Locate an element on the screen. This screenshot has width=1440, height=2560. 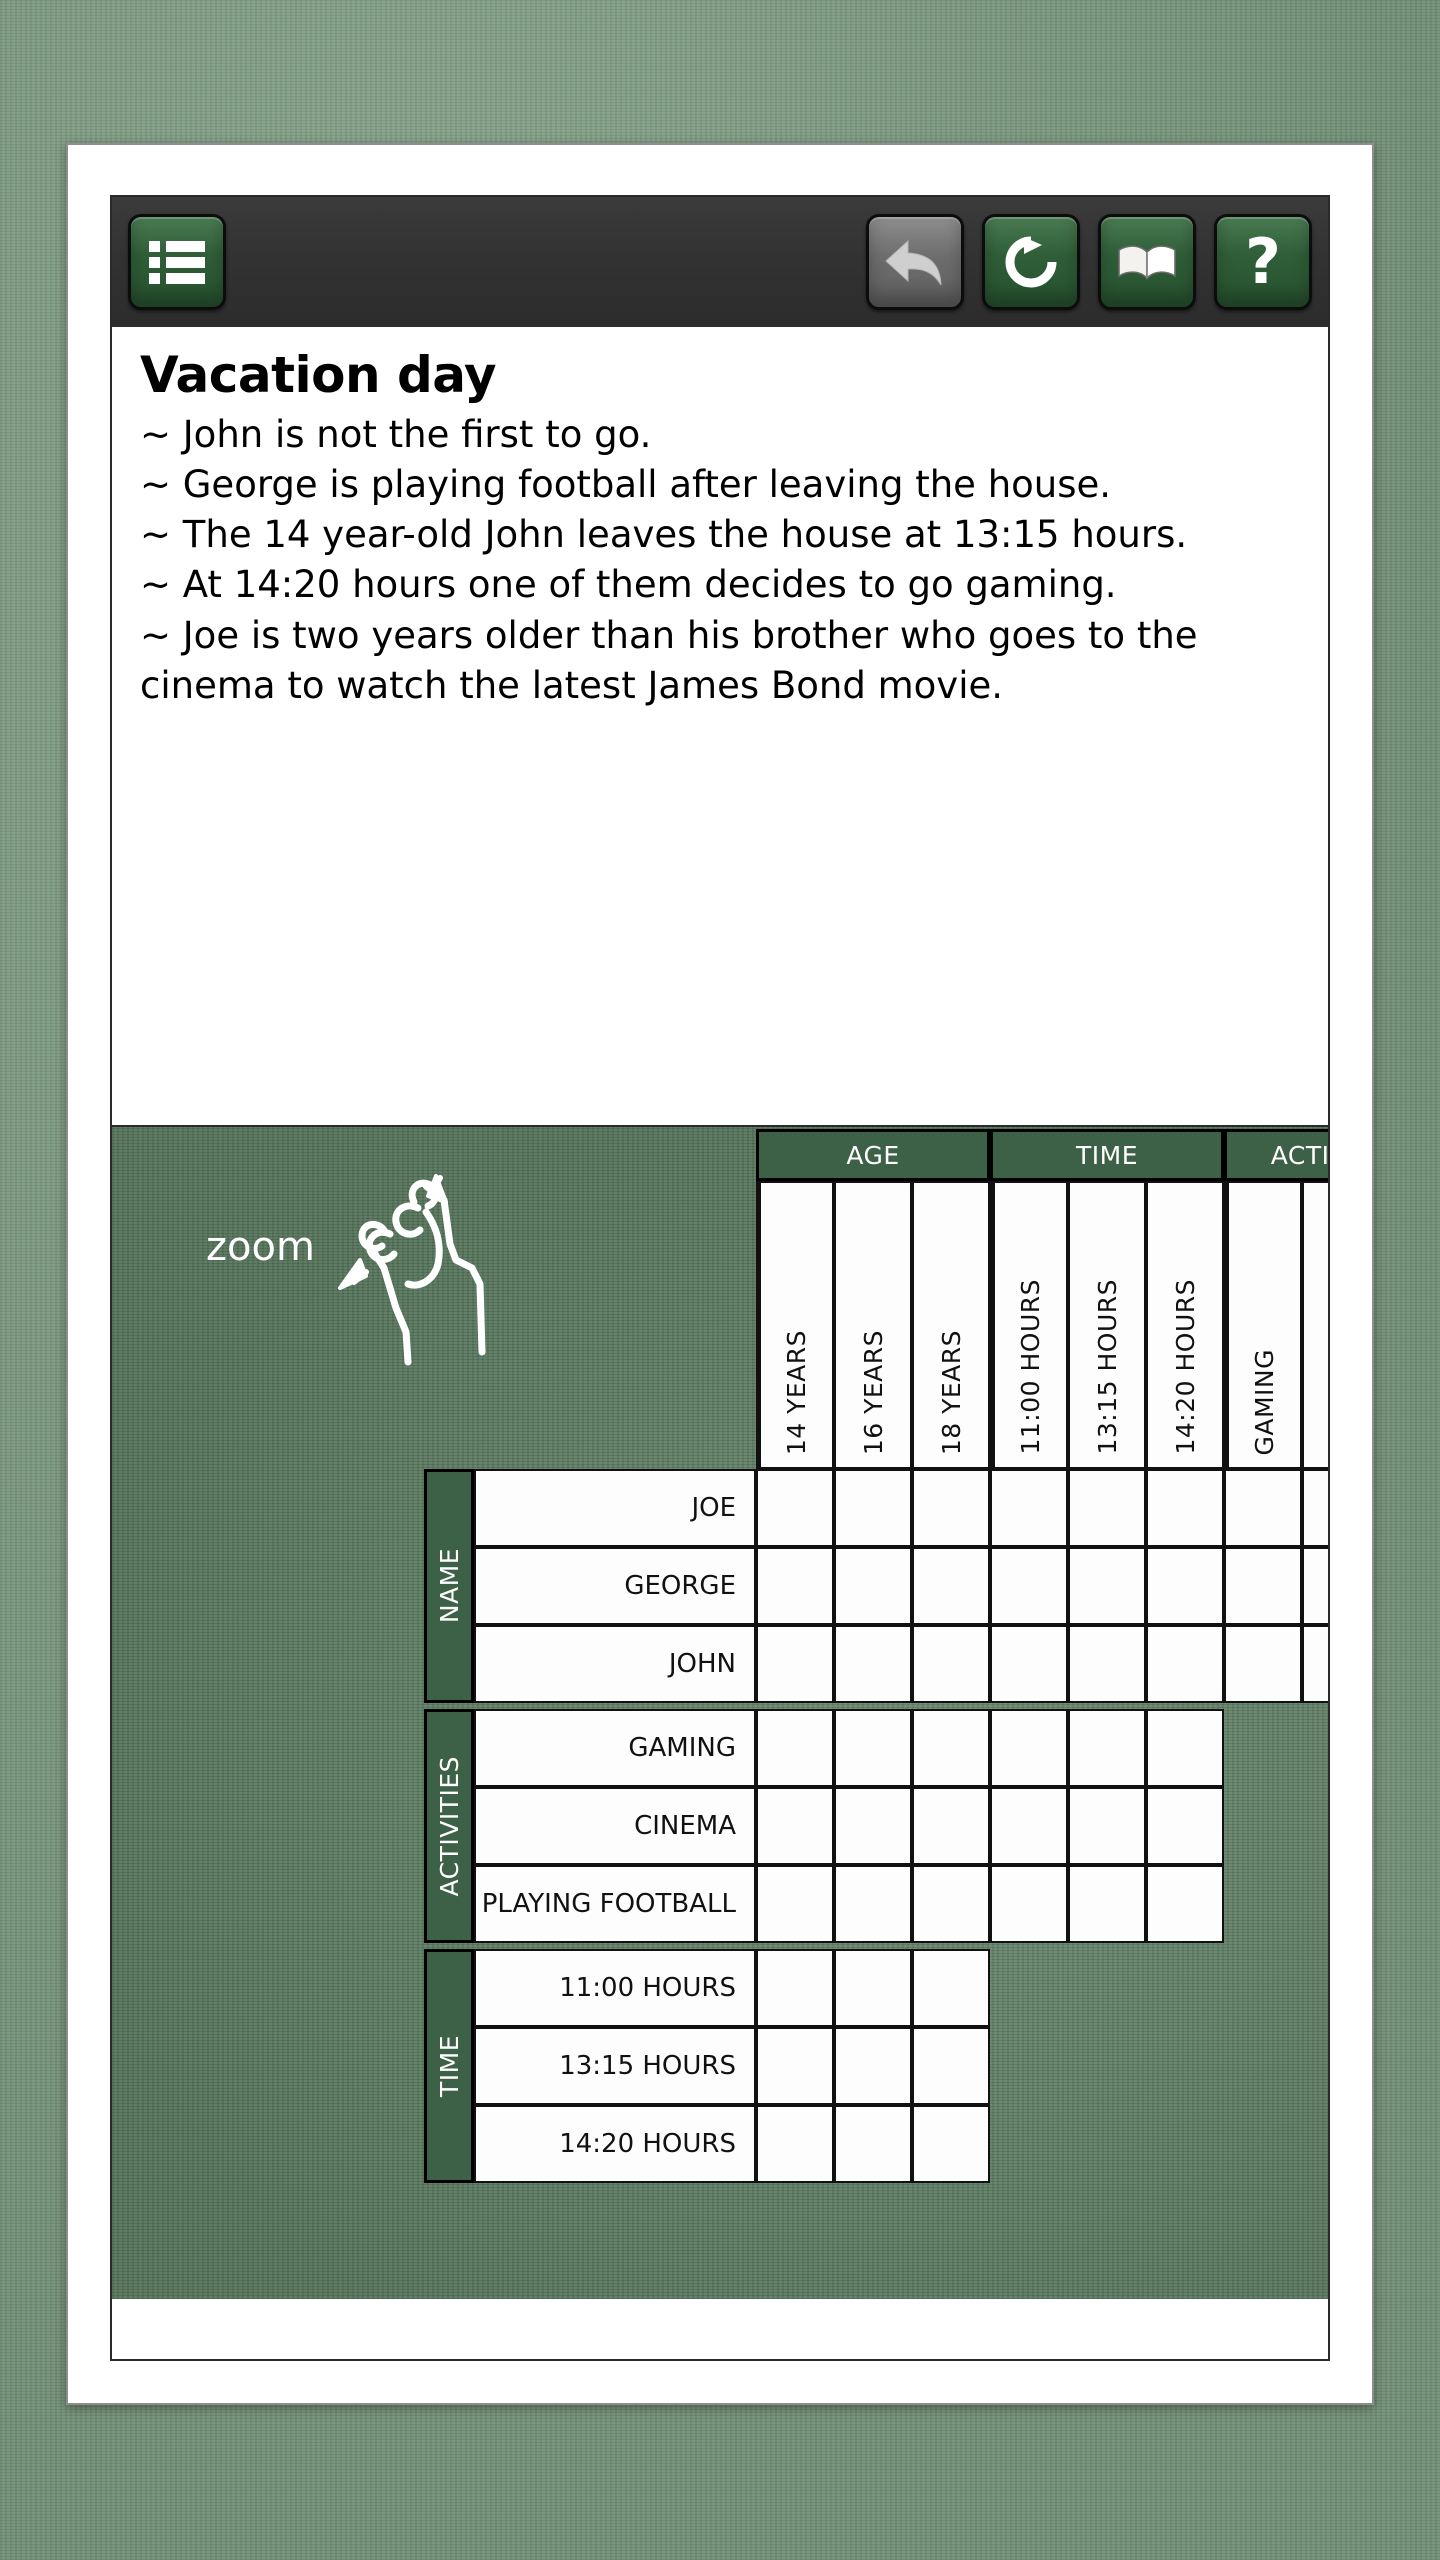
book-button is located at coordinates (1147, 262).